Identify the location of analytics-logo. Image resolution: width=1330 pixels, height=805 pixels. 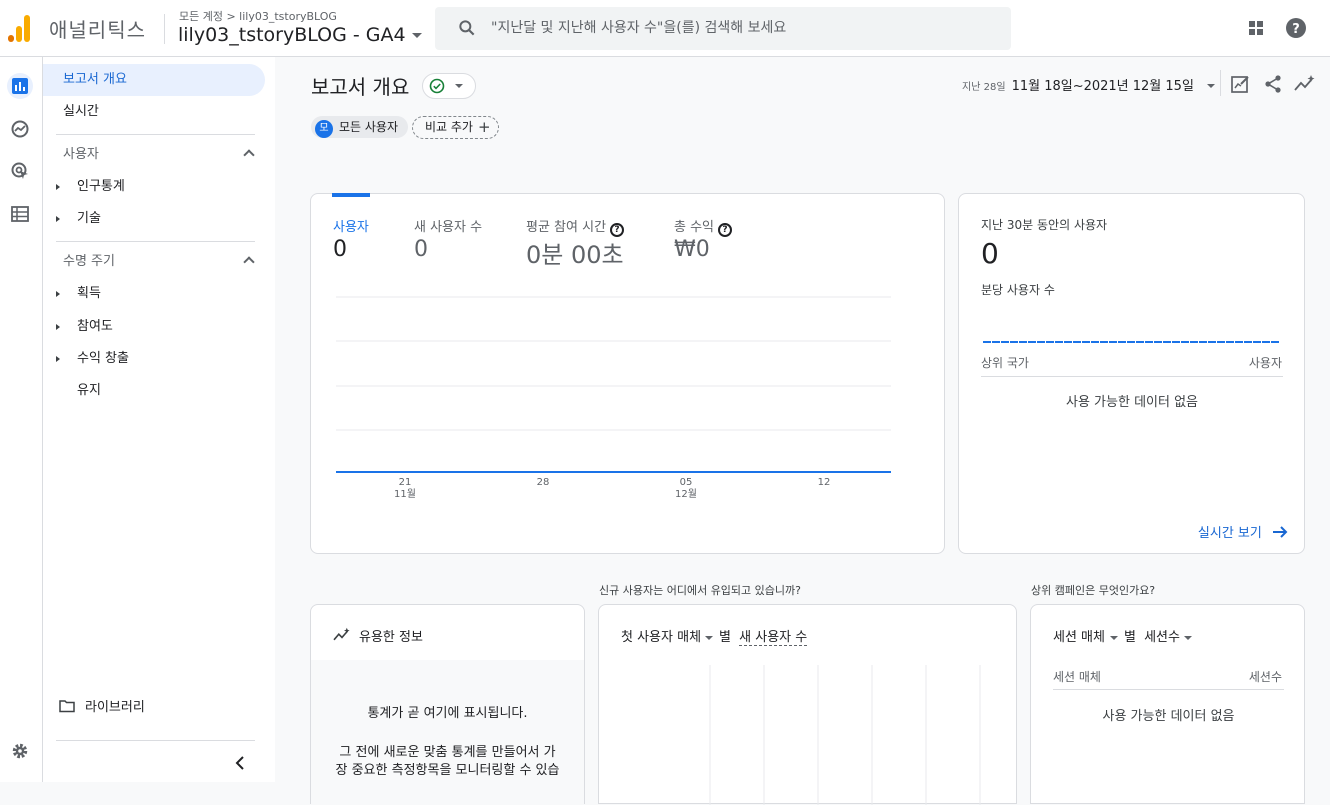
(20, 28).